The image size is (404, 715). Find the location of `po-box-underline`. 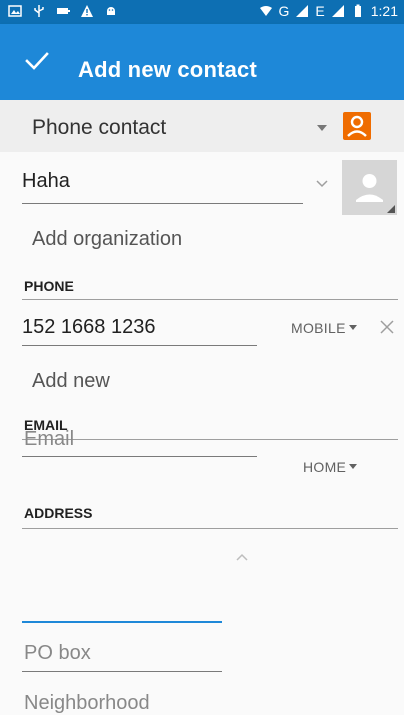

po-box-underline is located at coordinates (122, 671).